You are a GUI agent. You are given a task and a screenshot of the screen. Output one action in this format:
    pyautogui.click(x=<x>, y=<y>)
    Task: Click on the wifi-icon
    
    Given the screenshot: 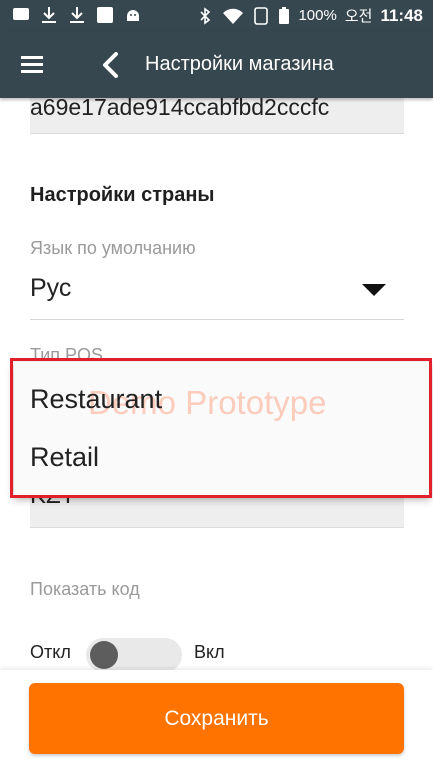 What is the action you would take?
    pyautogui.click(x=233, y=16)
    